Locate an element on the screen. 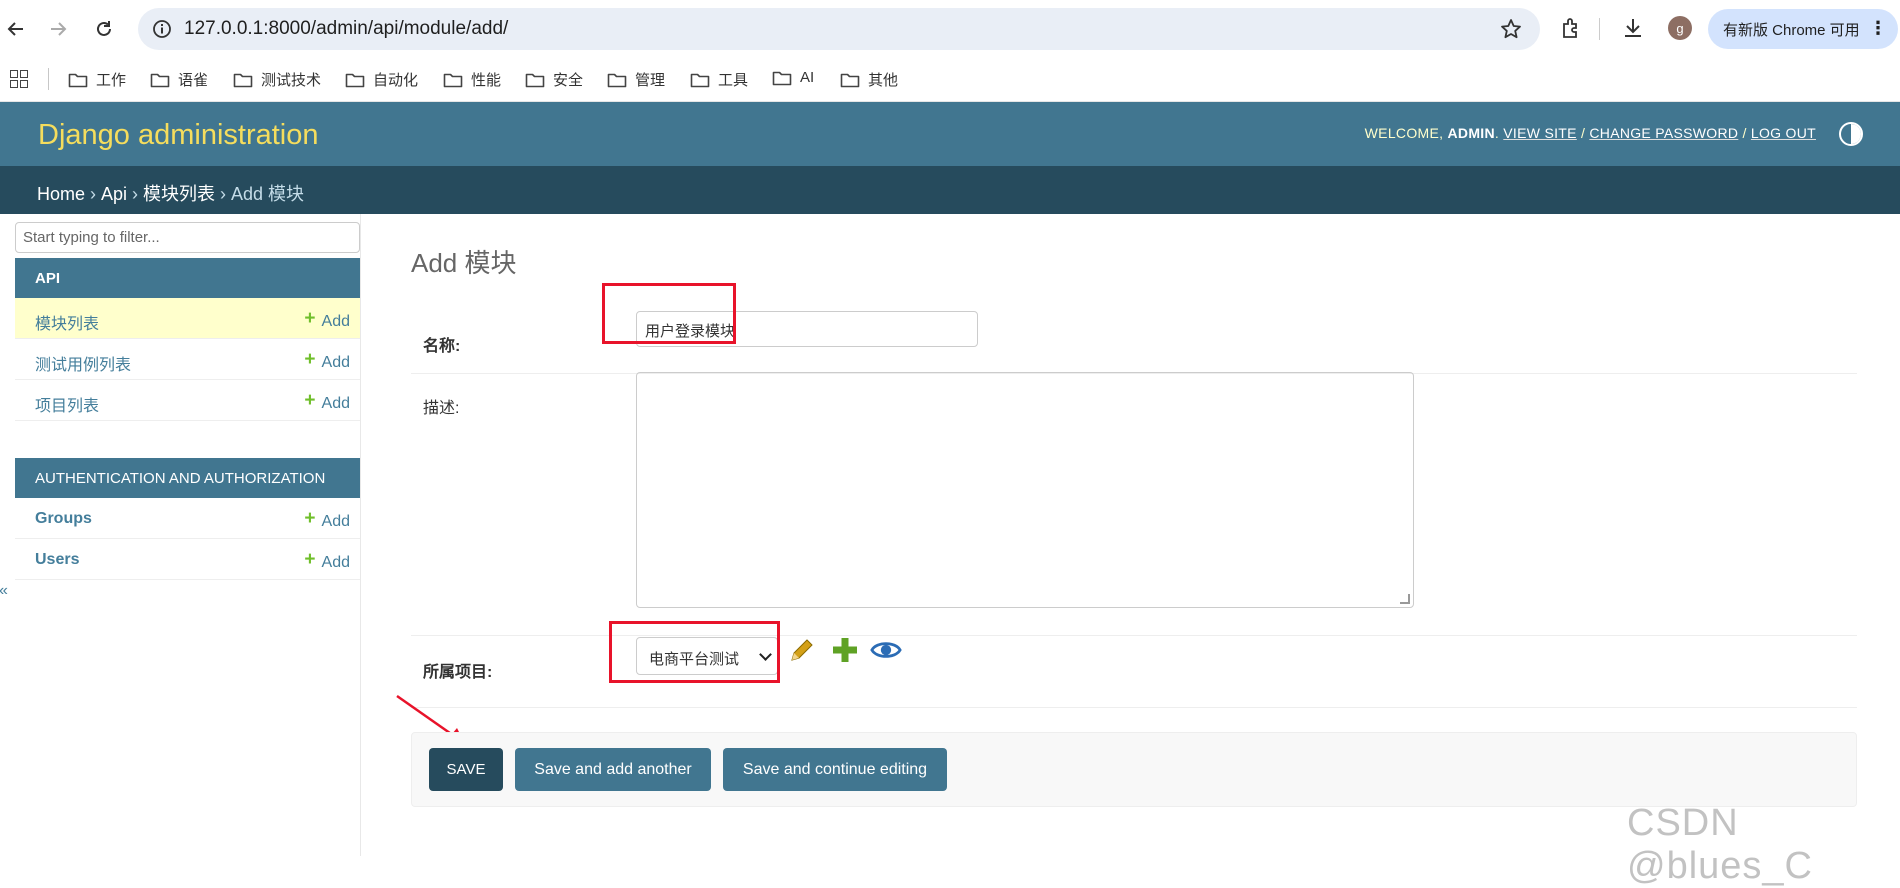 This screenshot has height=888, width=1900. bookmark-folder: 工具 is located at coordinates (719, 79).